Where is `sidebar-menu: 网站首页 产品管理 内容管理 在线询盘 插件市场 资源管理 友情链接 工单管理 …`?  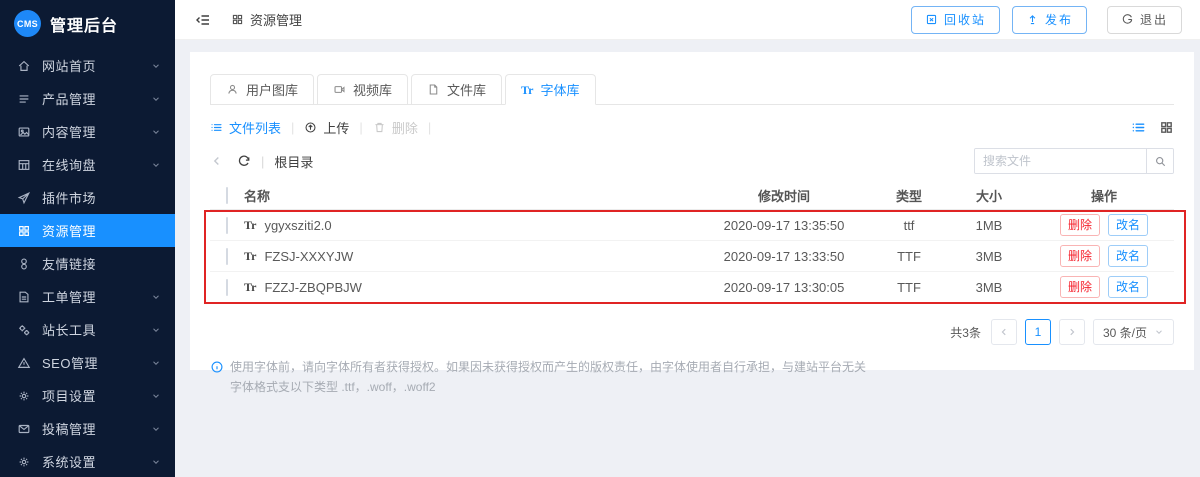
sidebar-menu: 网站首页 产品管理 内容管理 在线询盘 插件市场 资源管理 友情链接 工单管理 … is located at coordinates (87, 263).